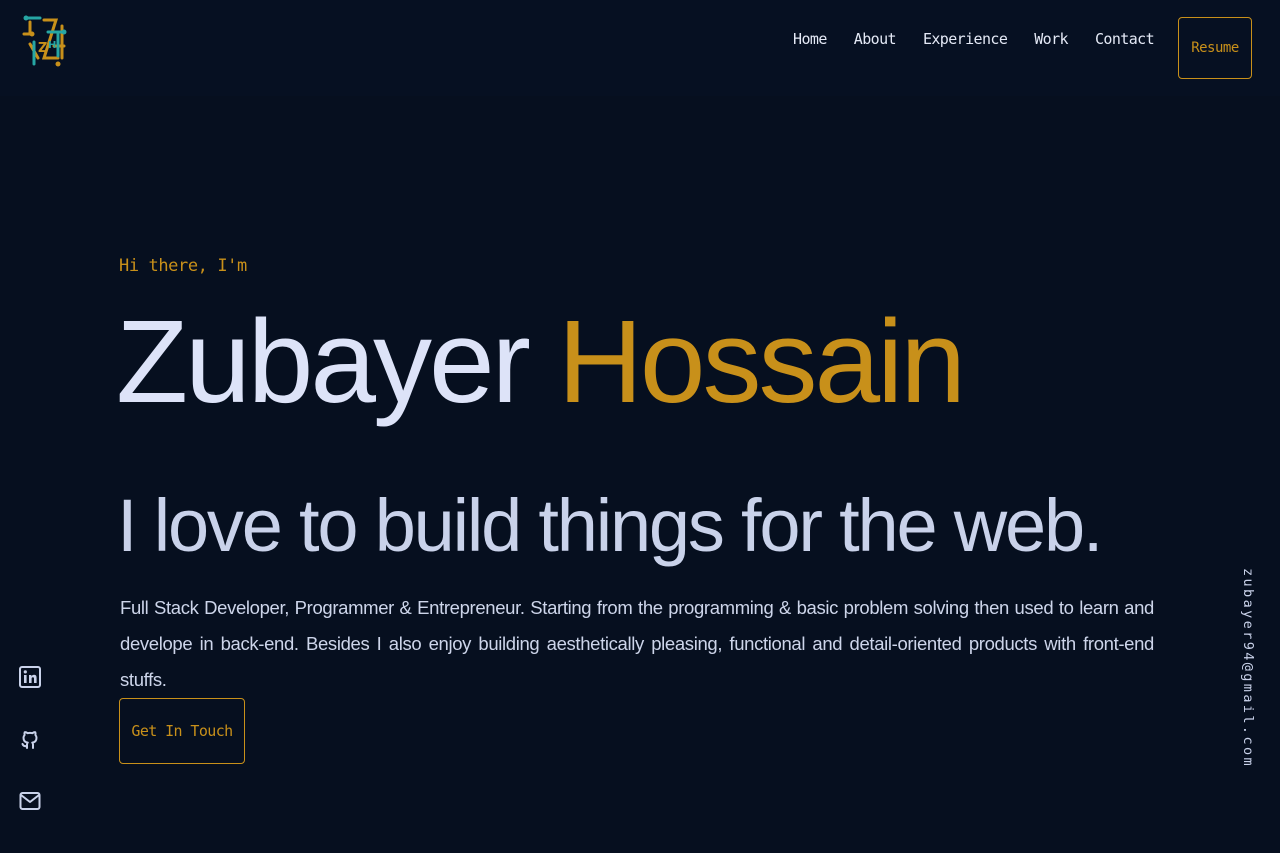 The height and width of the screenshot is (853, 1280). I want to click on nav-experience: Experience, so click(965, 39).